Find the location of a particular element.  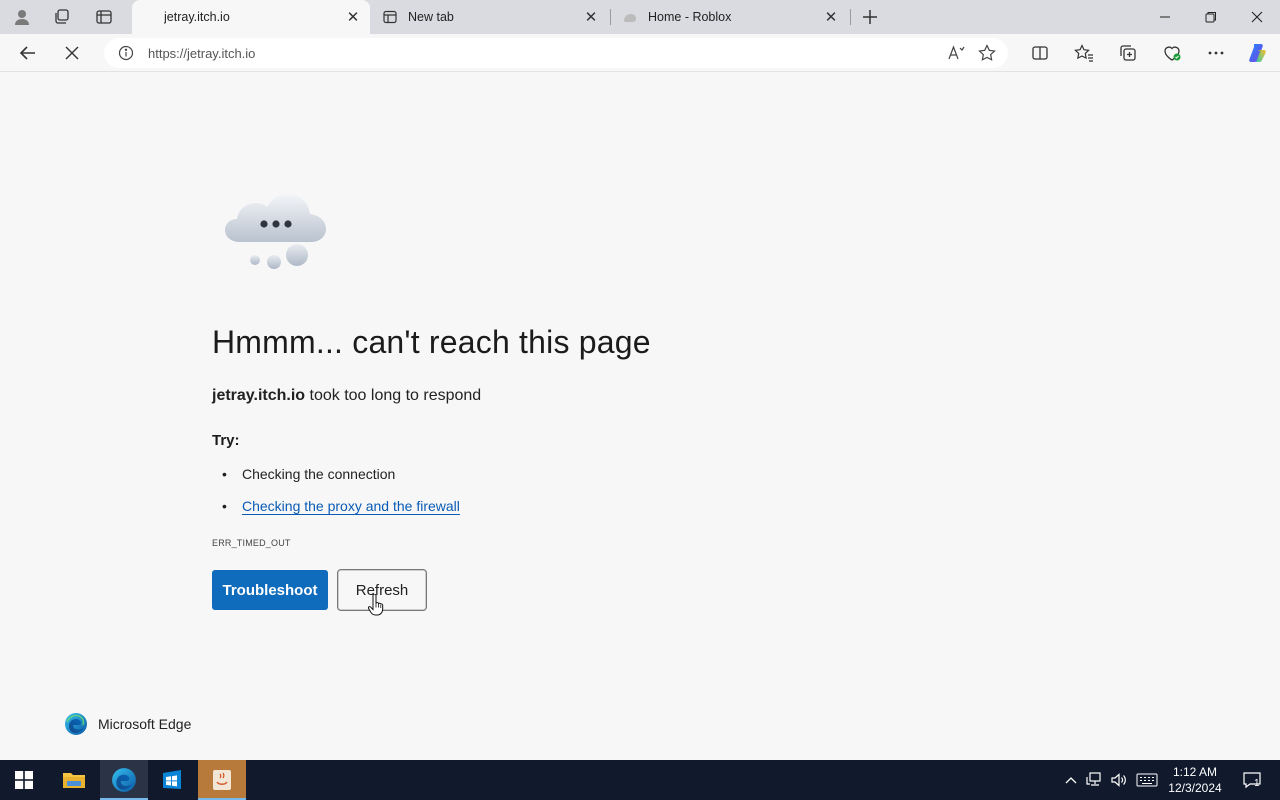

favorites-icon is located at coordinates (1084, 53).